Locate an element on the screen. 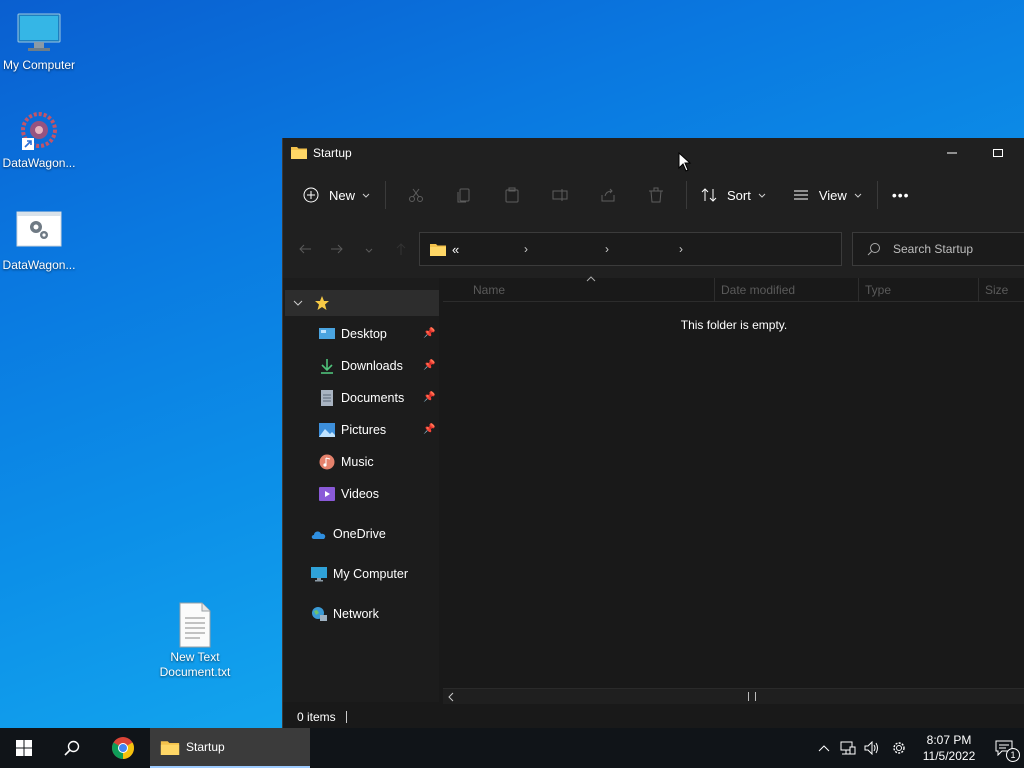  column-header-date-modified: Date modified is located at coordinates (758, 290).